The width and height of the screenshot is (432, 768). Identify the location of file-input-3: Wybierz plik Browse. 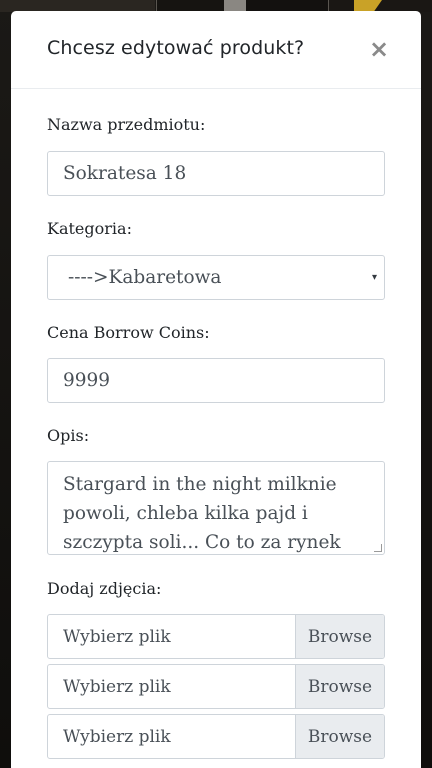
(216, 736).